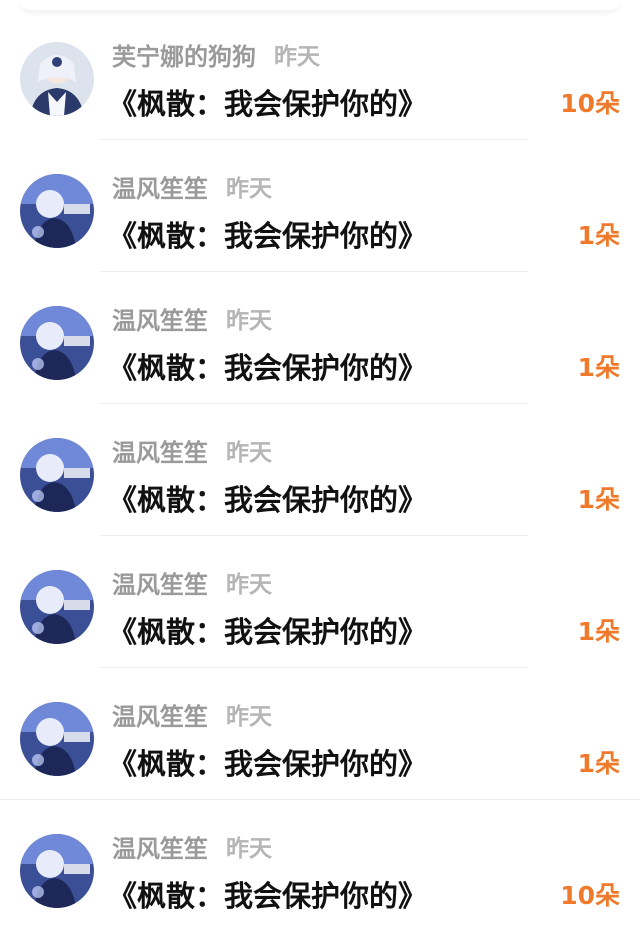 The image size is (640, 934). Describe the element at coordinates (320, 74) in the screenshot. I see `gift-list-item: 芙宁娜的狗狗 昨天 《枫散：我会保护你的》 10朵` at that location.